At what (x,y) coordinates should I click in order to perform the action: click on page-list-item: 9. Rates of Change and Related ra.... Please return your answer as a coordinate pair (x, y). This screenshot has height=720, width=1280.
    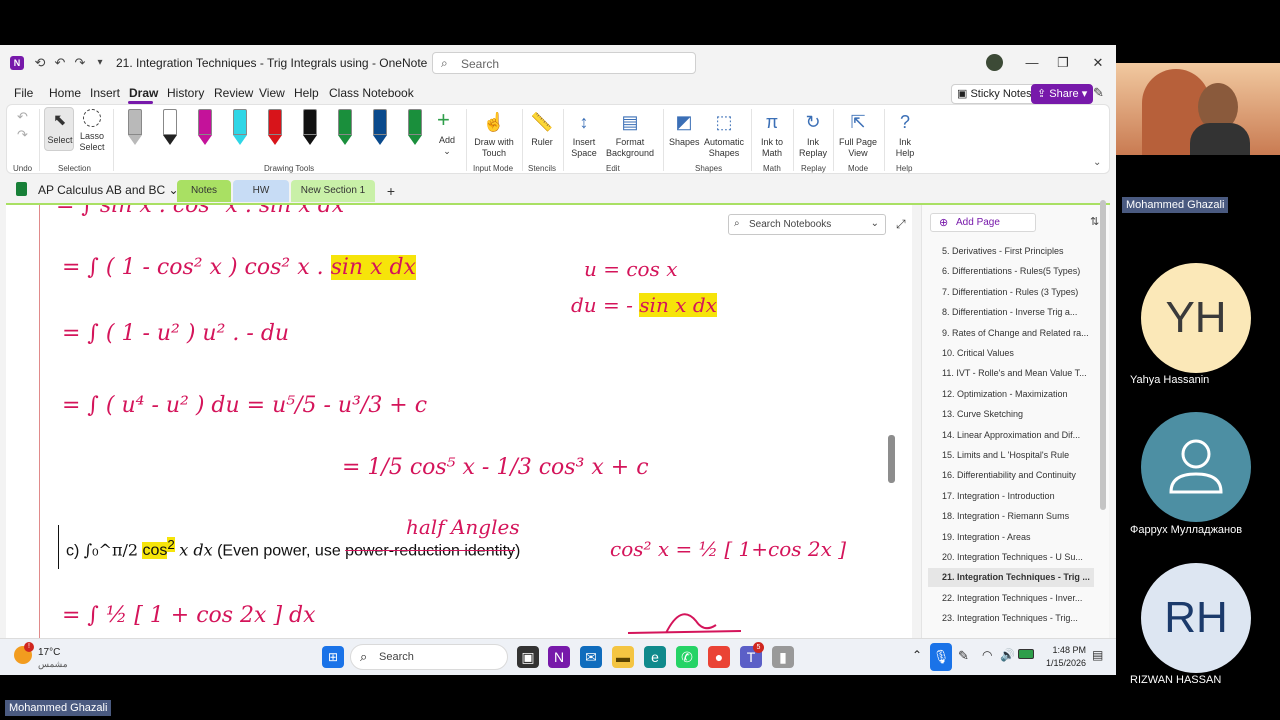
    Looking at the image, I should click on (1011, 333).